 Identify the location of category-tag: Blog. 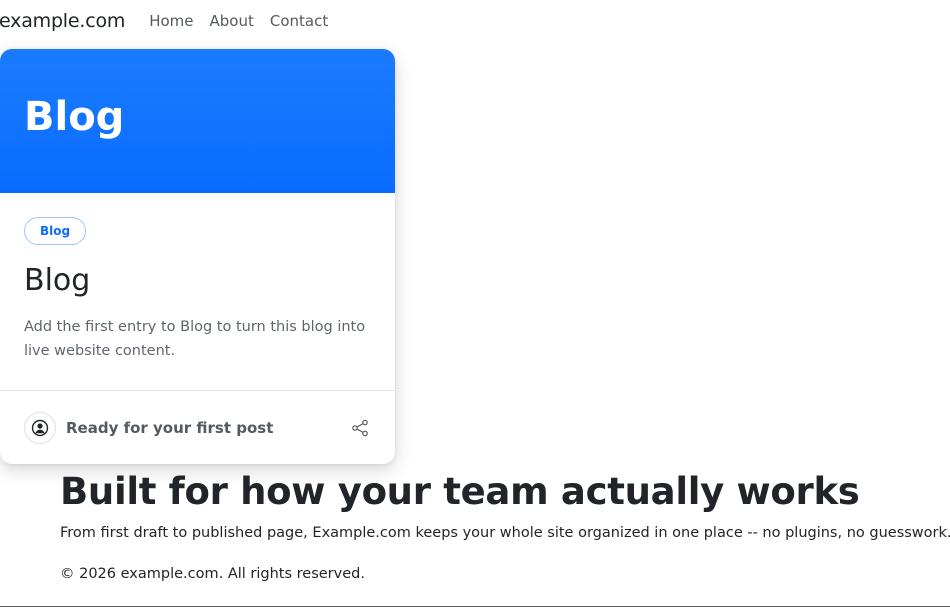
(55, 231).